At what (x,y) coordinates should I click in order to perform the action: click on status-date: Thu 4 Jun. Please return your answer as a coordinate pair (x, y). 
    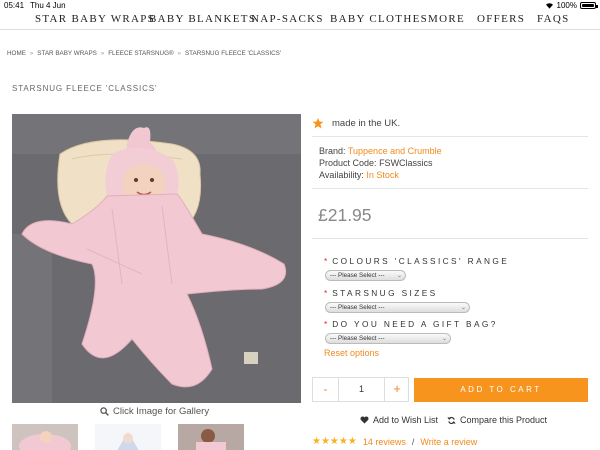
    Looking at the image, I should click on (48, 5).